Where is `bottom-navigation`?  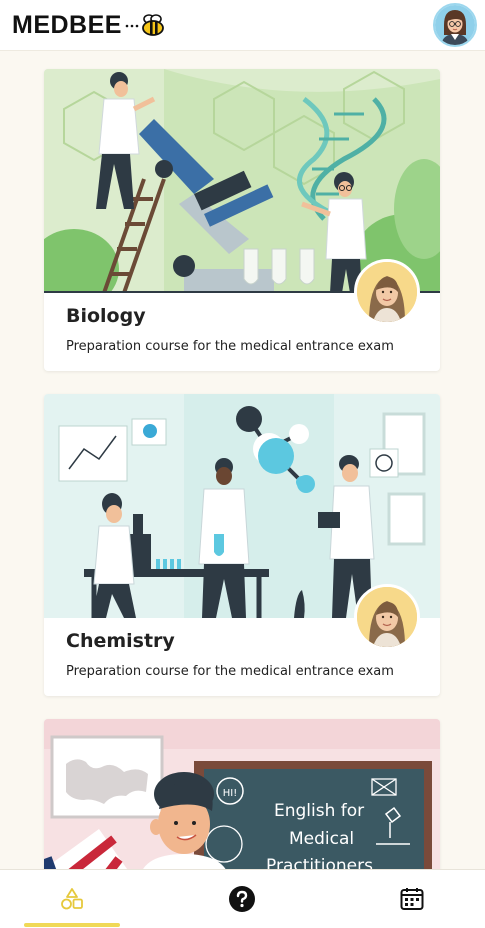
bottom-navigation is located at coordinates (242, 898).